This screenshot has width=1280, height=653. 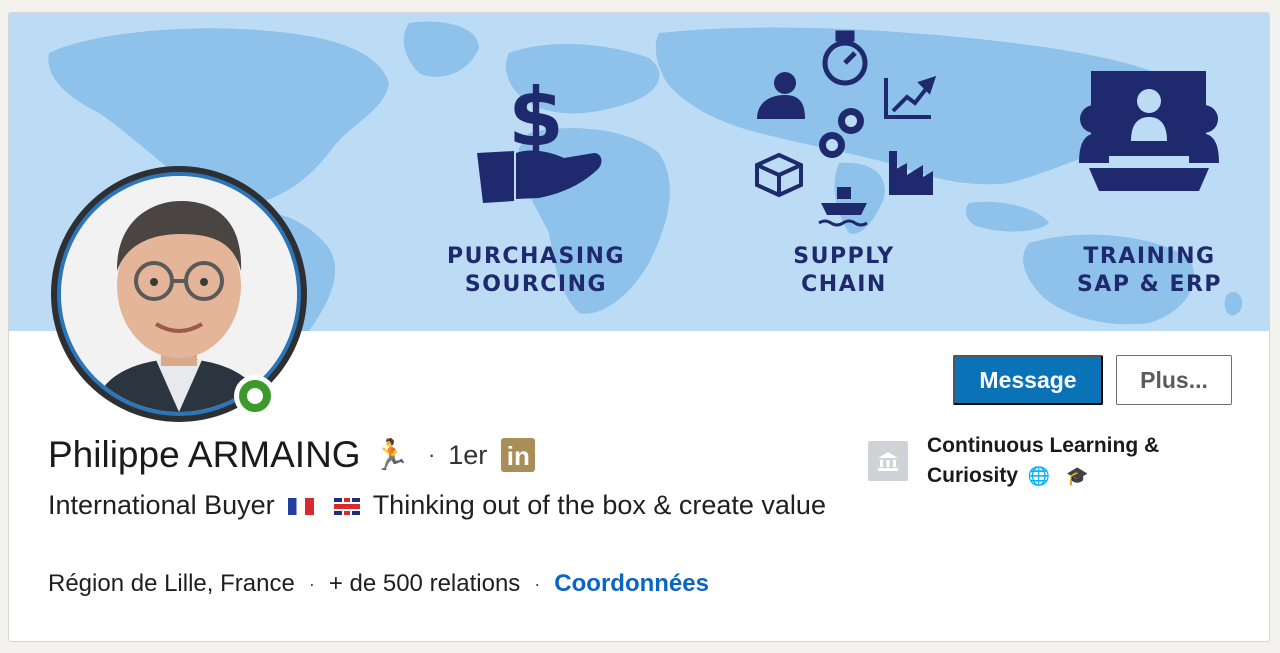 What do you see at coordinates (536, 271) in the screenshot?
I see `banner-label-purchasing: PURCHASING SOURCING` at bounding box center [536, 271].